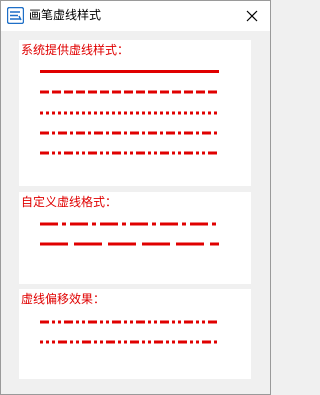  What do you see at coordinates (129, 113) in the screenshot?
I see `dot-line` at bounding box center [129, 113].